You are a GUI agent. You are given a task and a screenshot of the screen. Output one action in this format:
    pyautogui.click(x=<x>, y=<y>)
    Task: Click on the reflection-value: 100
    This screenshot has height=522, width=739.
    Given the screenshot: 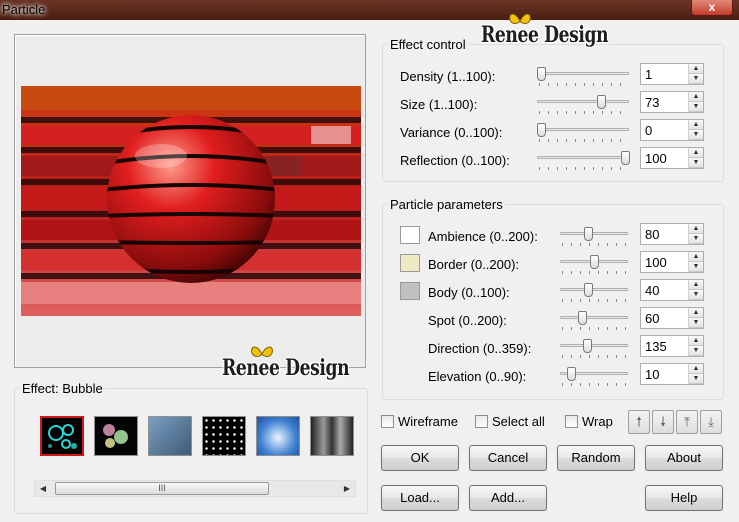 What is the action you would take?
    pyautogui.click(x=656, y=158)
    